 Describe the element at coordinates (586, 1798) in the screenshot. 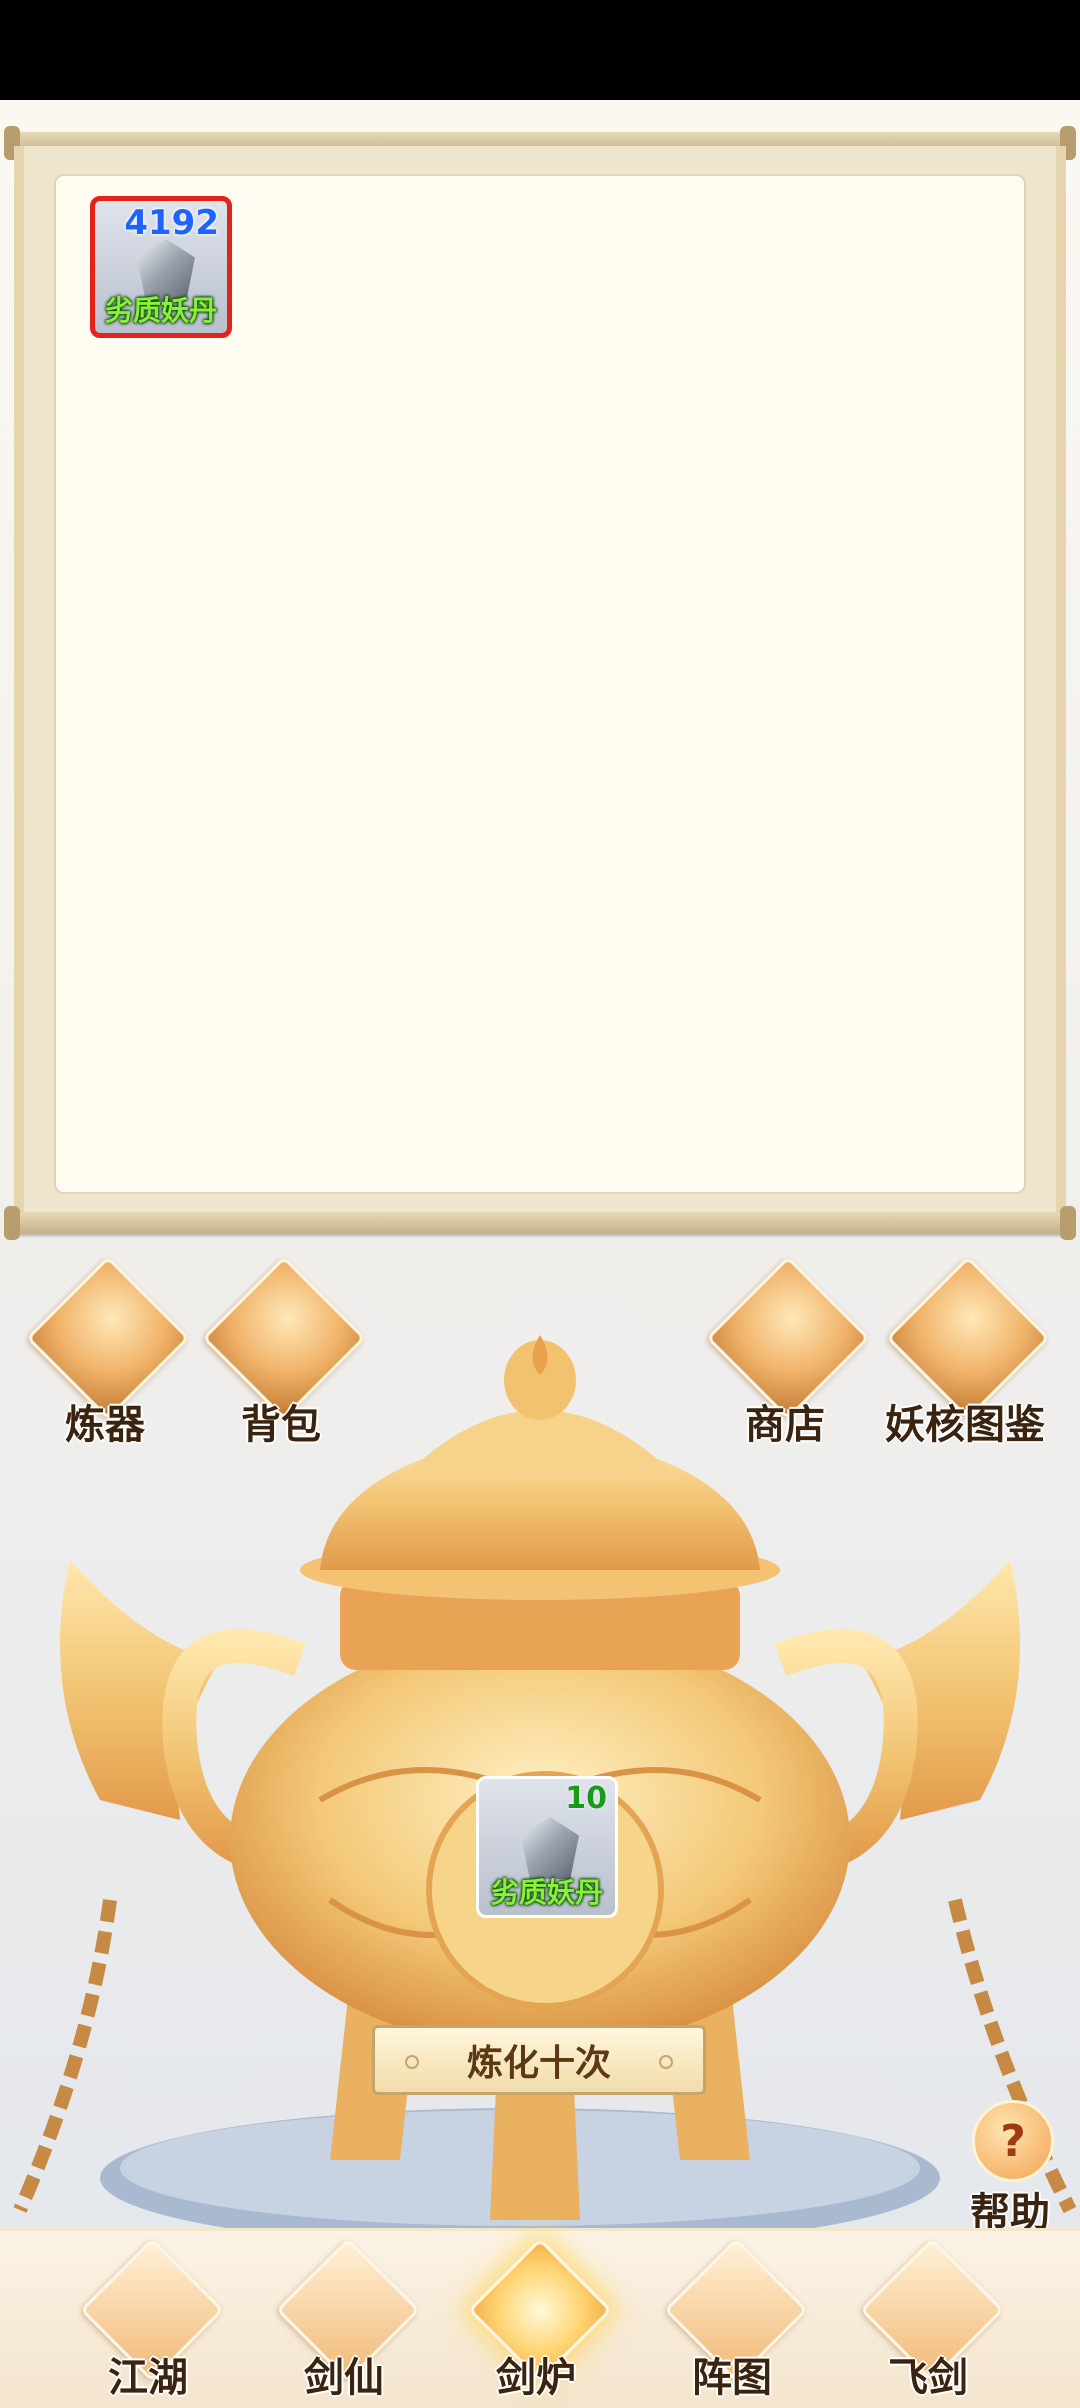

I see `cauldron-item-count: 10` at that location.